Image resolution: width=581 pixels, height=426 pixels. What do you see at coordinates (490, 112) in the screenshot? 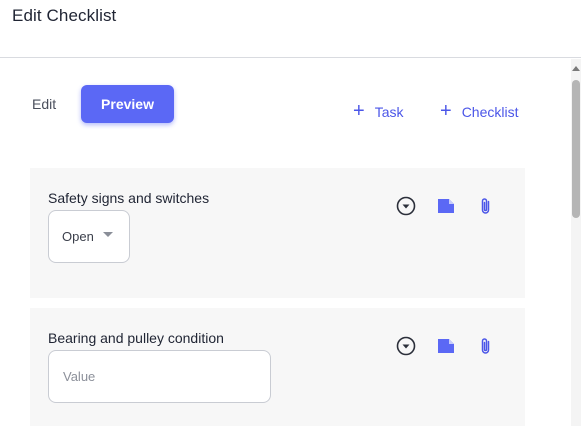
I see `add-checklist-label: Checklist` at bounding box center [490, 112].